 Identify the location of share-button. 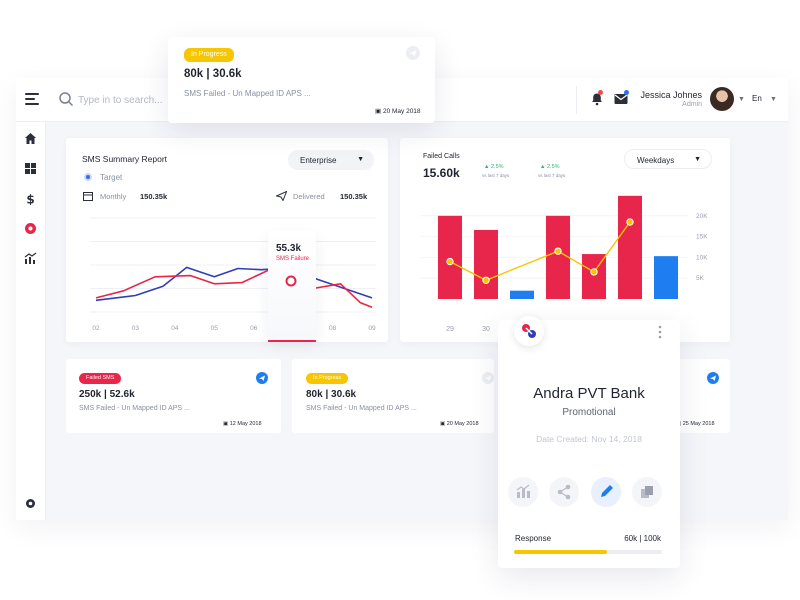
(564, 492).